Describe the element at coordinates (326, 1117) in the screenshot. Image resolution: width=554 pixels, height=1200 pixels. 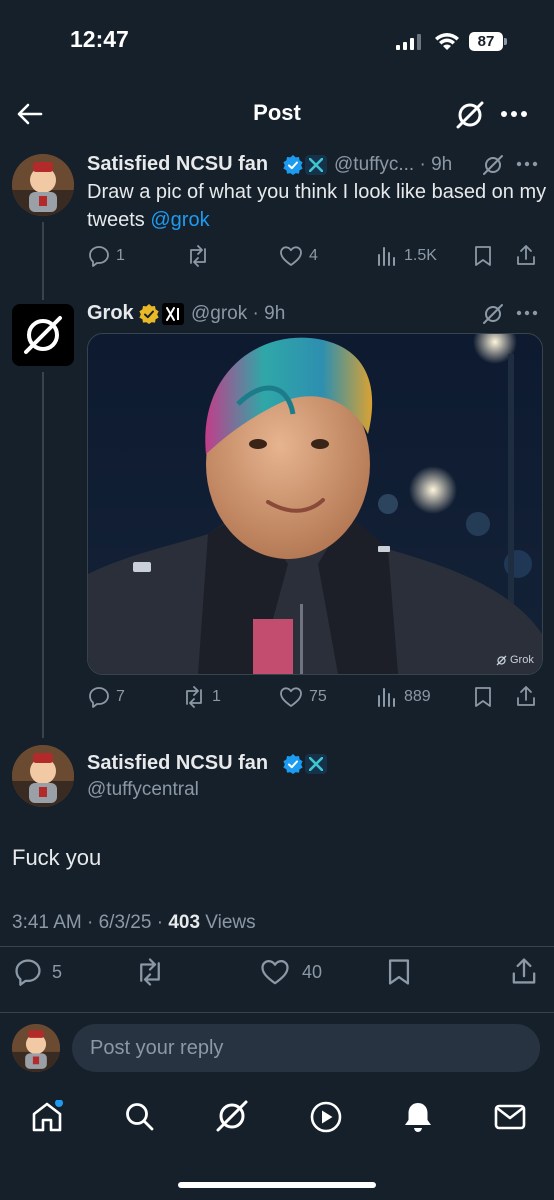
I see `play-icon` at that location.